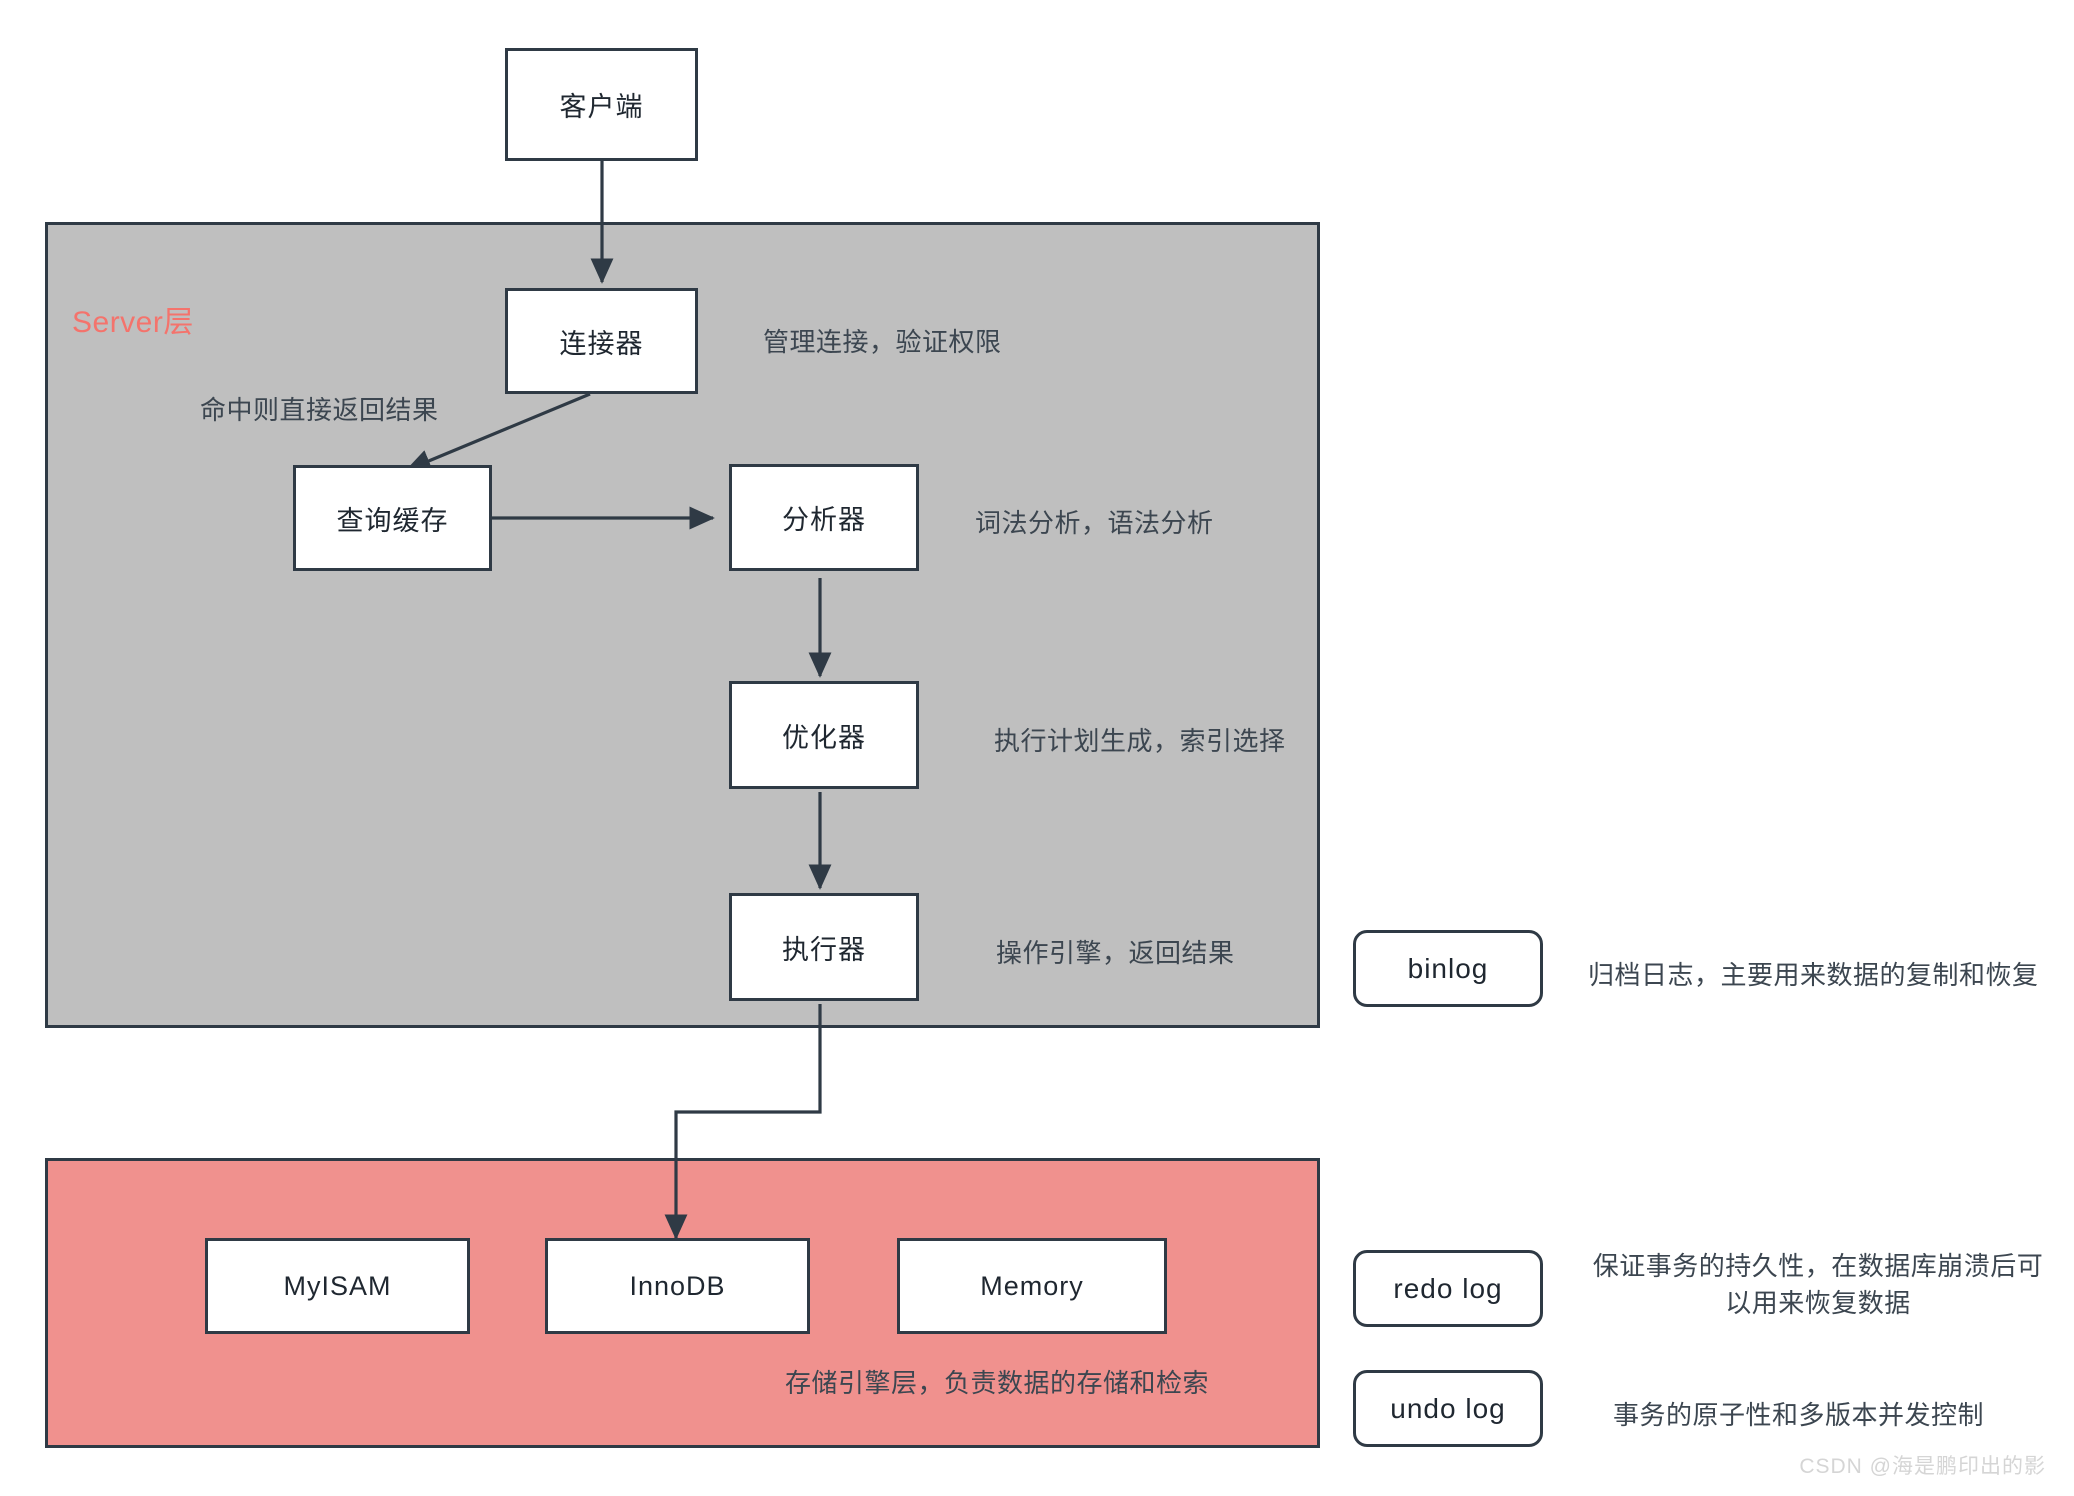  I want to click on annotation-undo-log: 事务的原子性和多版本并发控制, so click(1799, 1415).